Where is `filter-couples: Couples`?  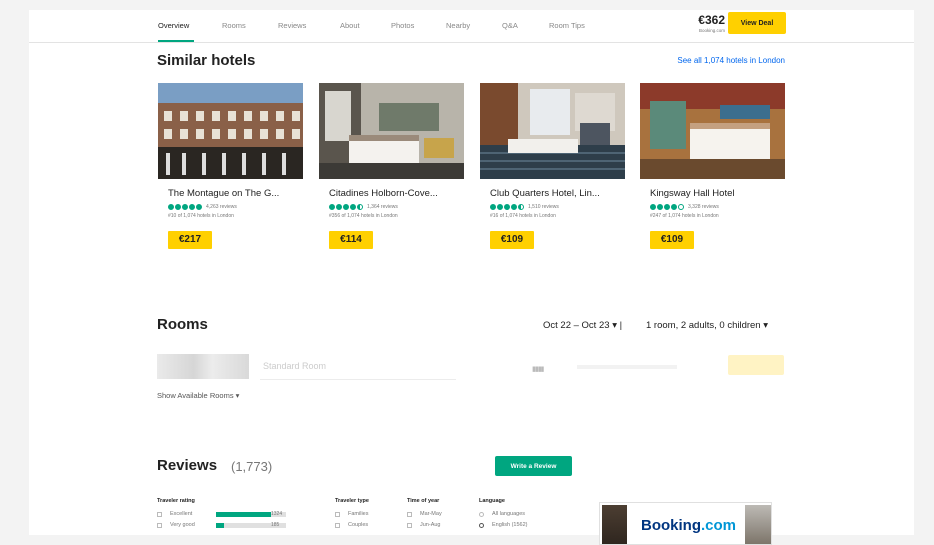 filter-couples: Couples is located at coordinates (351, 525).